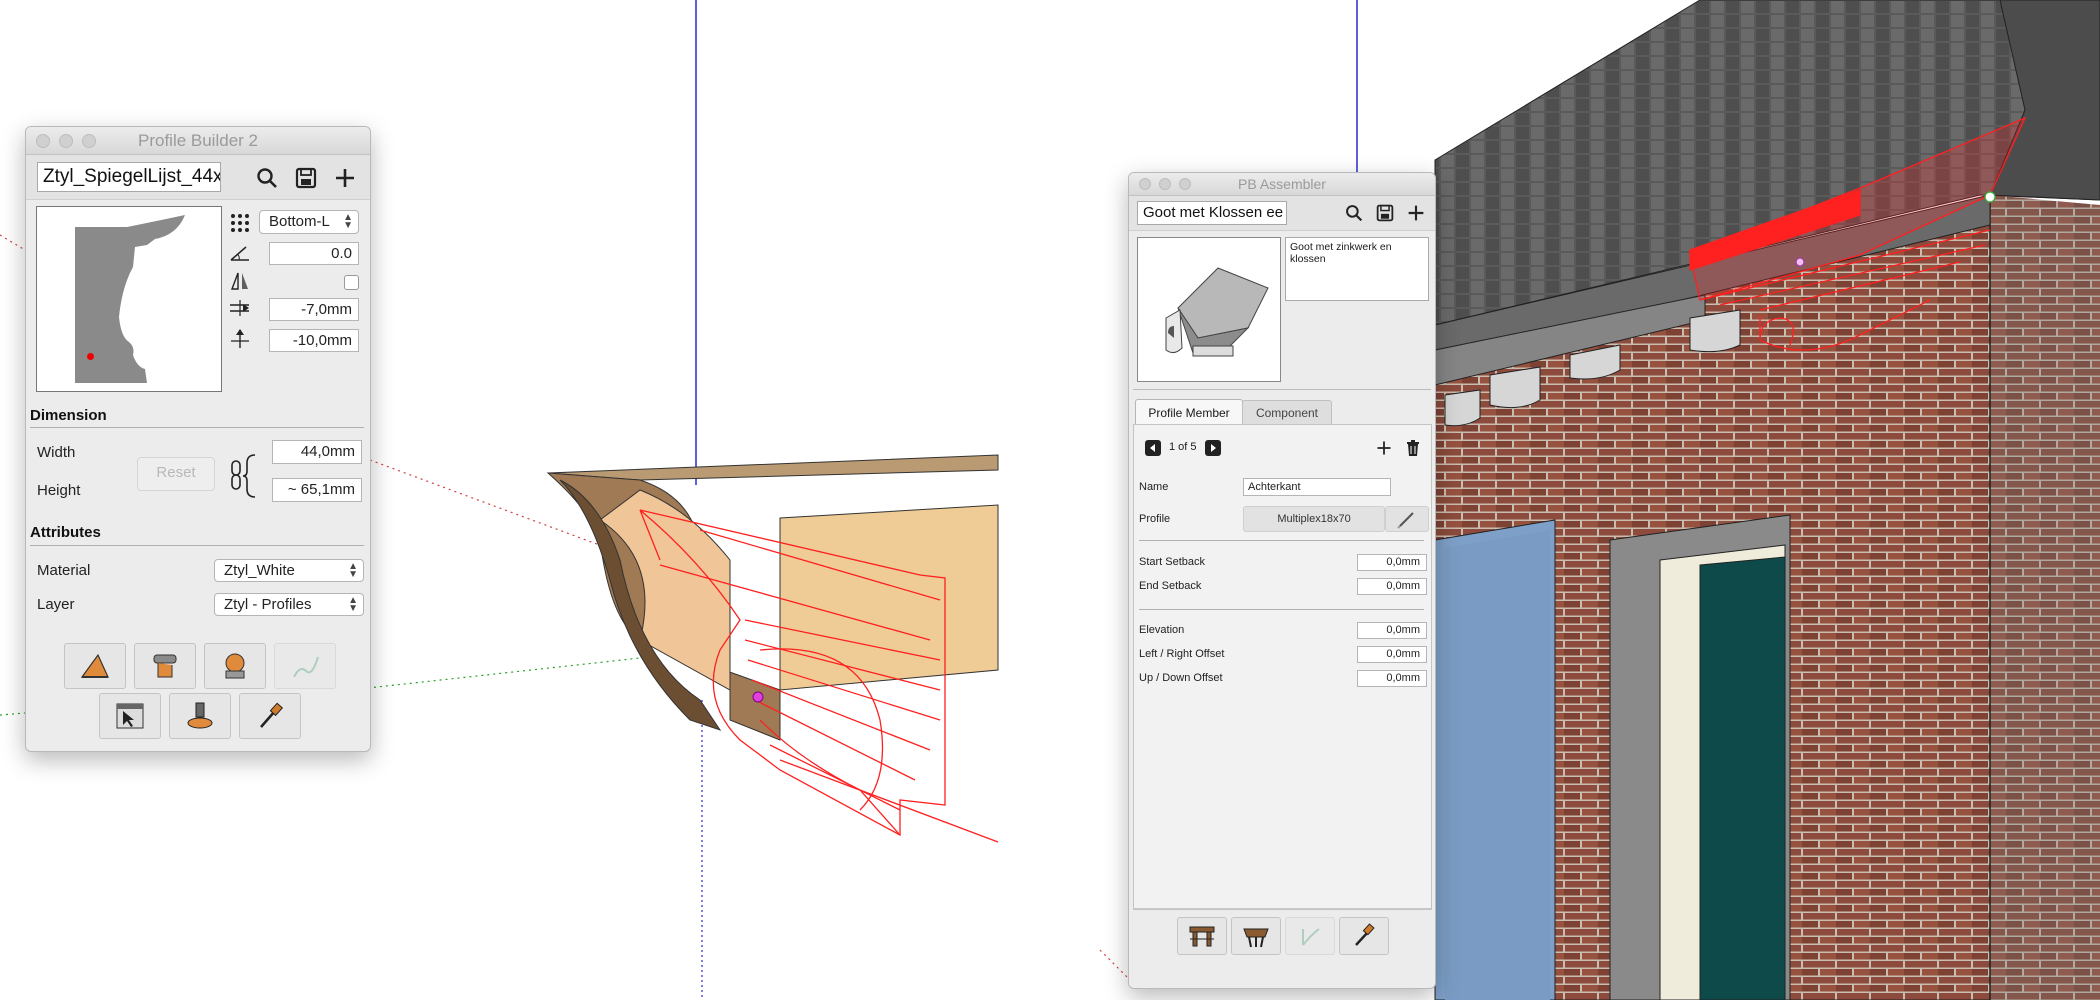  I want to click on previous-member-button, so click(1153, 448).